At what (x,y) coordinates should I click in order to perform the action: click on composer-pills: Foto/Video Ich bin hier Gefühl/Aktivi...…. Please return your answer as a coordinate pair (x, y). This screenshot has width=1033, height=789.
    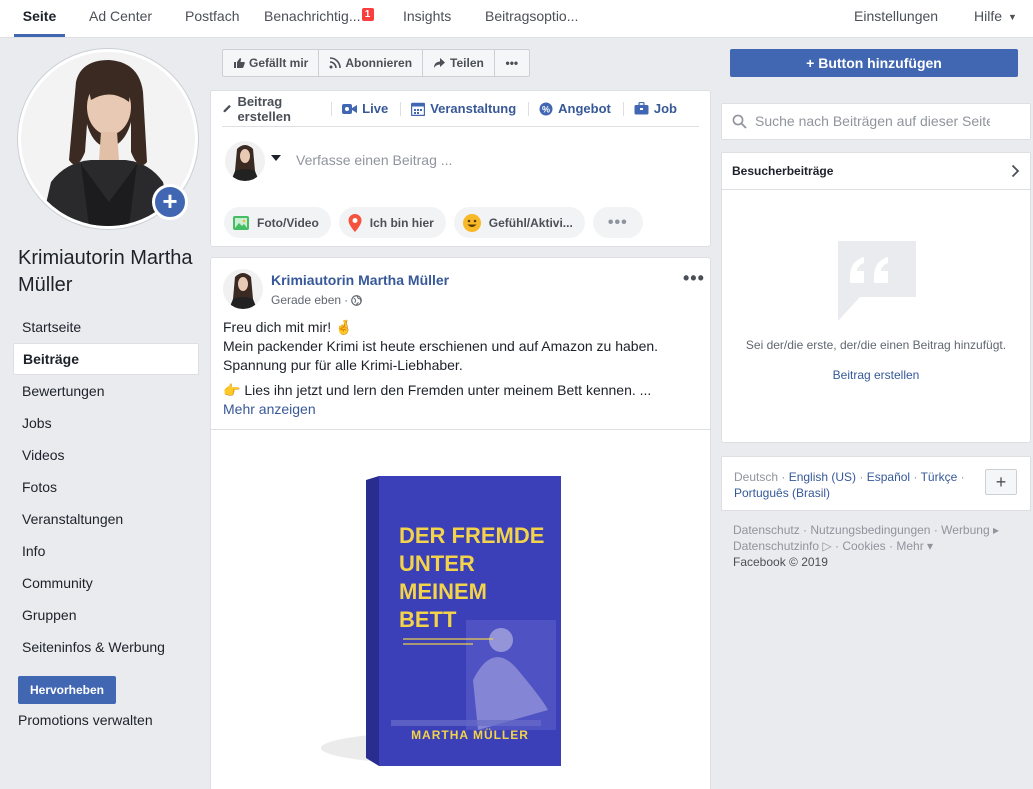
    Looking at the image, I should click on (433, 222).